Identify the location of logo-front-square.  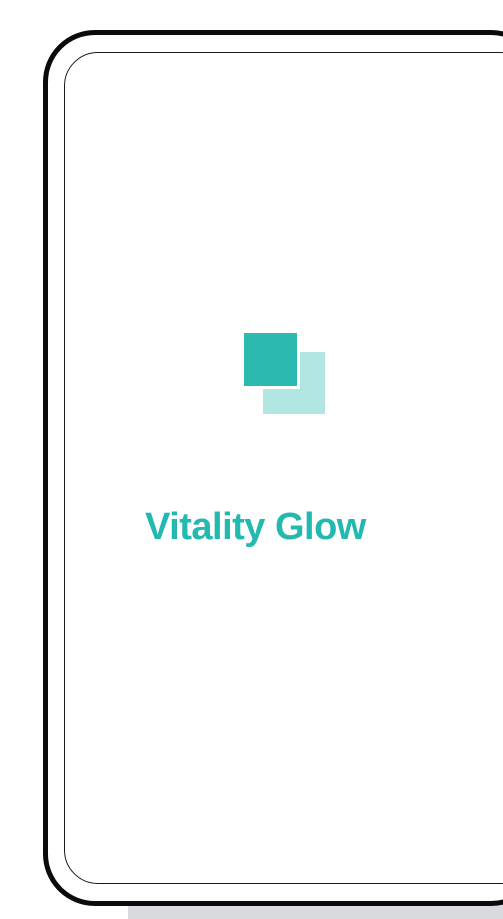
(270, 359).